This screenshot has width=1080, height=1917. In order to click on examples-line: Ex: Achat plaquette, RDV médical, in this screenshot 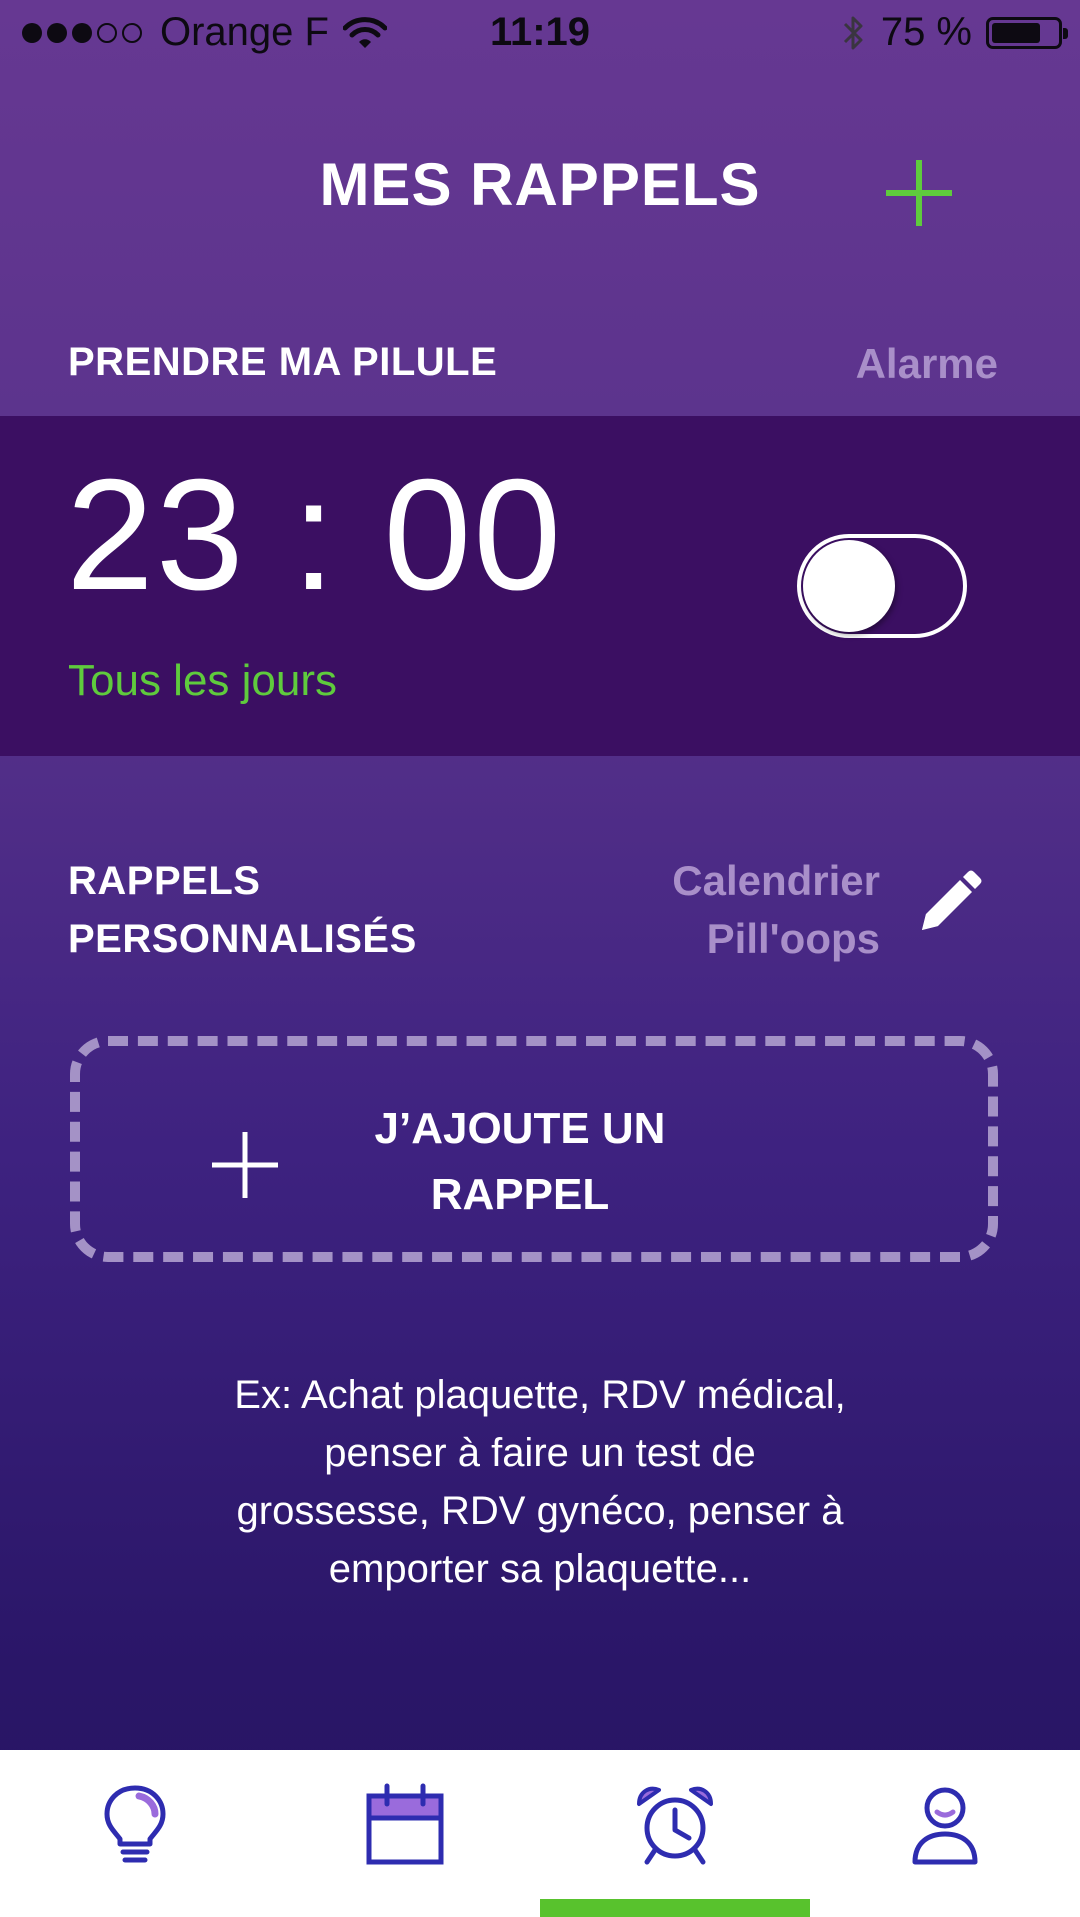, I will do `click(540, 1395)`.